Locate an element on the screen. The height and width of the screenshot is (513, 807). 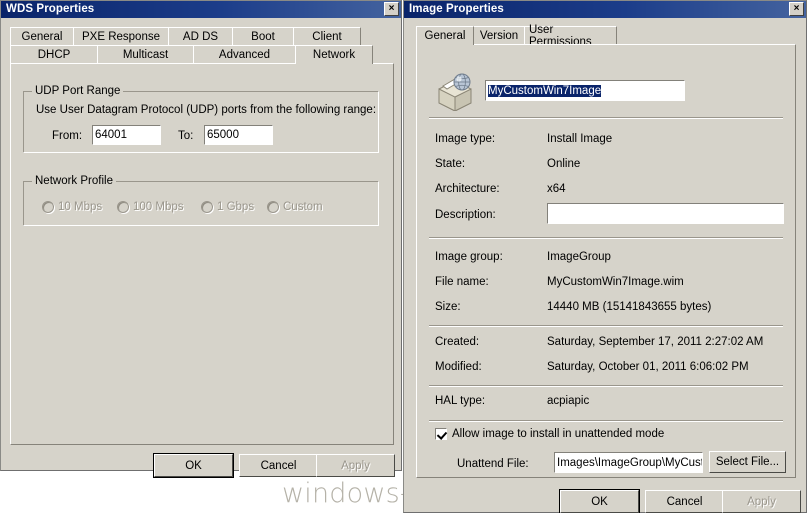
image-type-label: Image type: is located at coordinates (465, 139).